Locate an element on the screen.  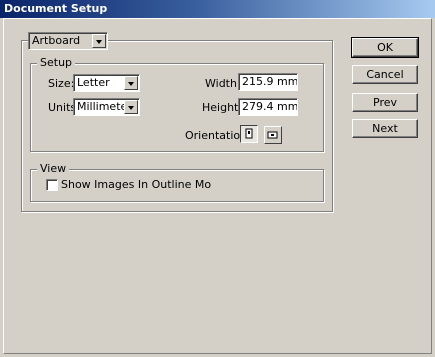
cancel-button: Cancel is located at coordinates (385, 74).